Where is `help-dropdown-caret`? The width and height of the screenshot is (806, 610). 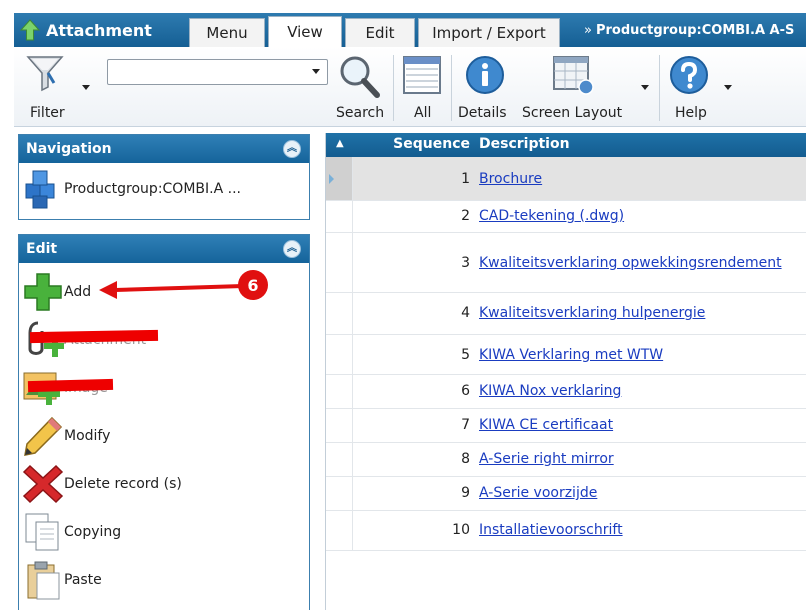
help-dropdown-caret is located at coordinates (728, 87).